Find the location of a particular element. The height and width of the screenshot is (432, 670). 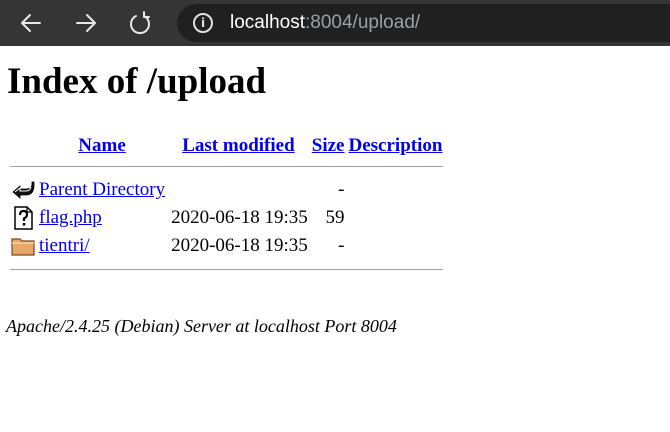

modified-cell is located at coordinates (238, 190).